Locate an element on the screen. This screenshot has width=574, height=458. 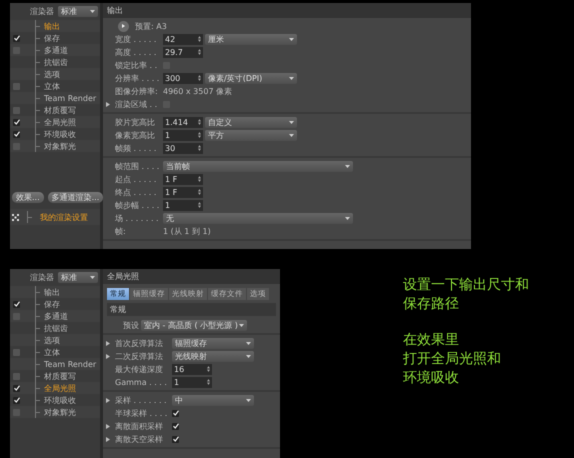
settings-node-icon is located at coordinates (15, 217).